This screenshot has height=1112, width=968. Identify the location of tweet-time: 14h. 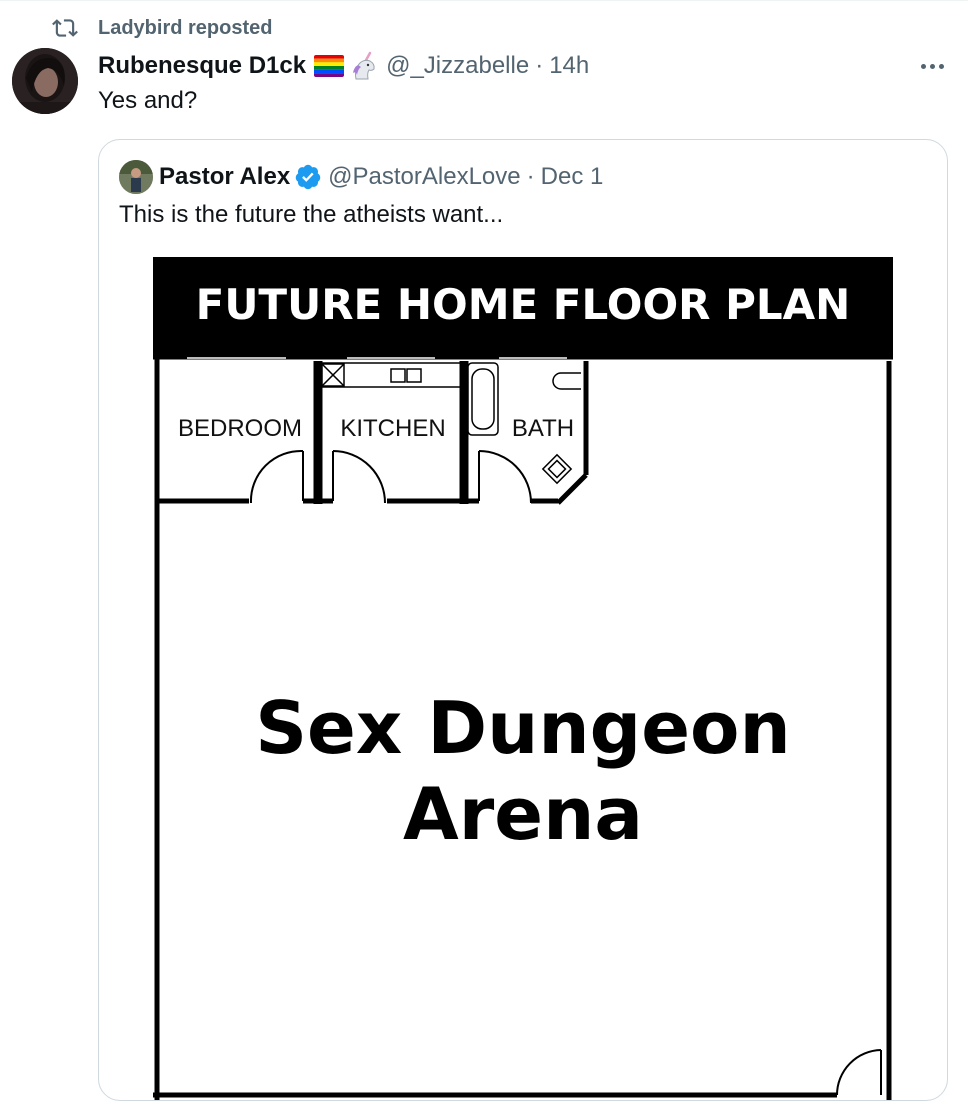
(569, 66).